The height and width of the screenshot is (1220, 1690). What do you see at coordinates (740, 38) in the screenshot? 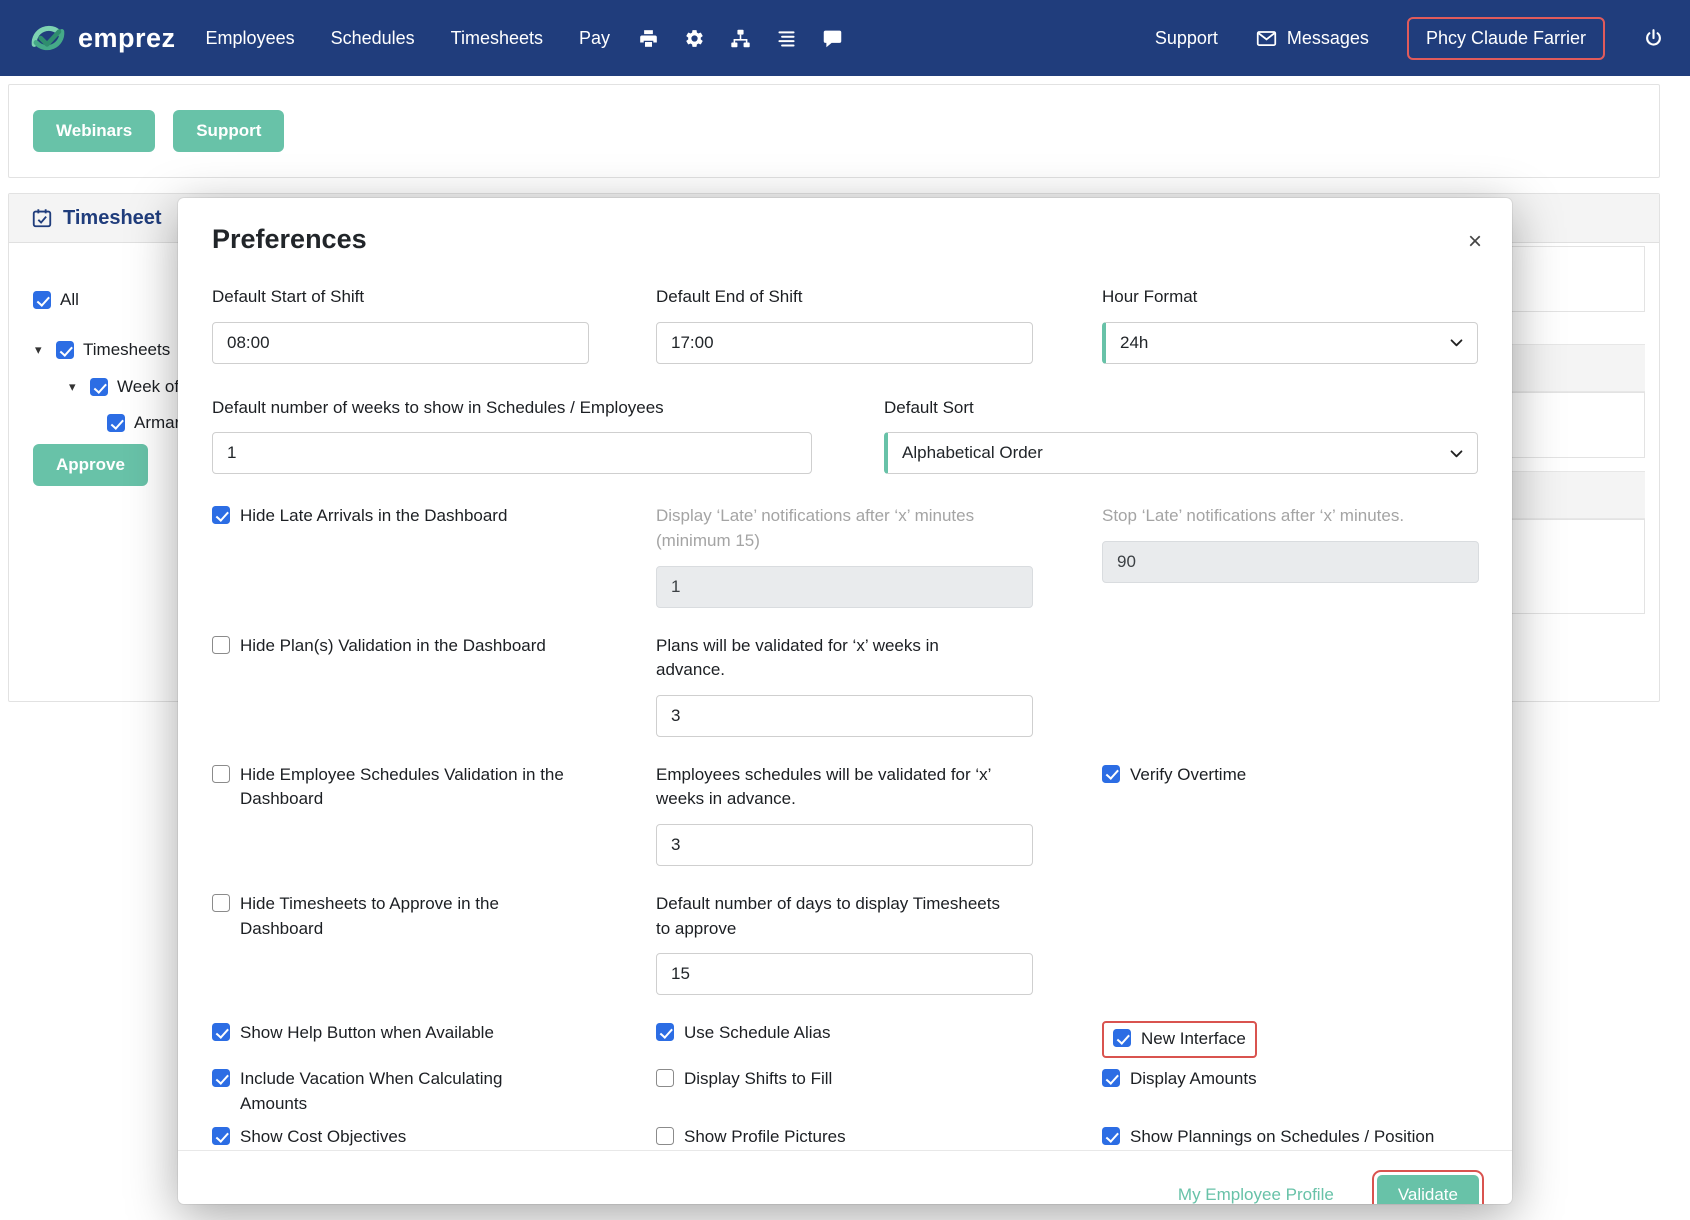
I see `sitemap-icon` at bounding box center [740, 38].